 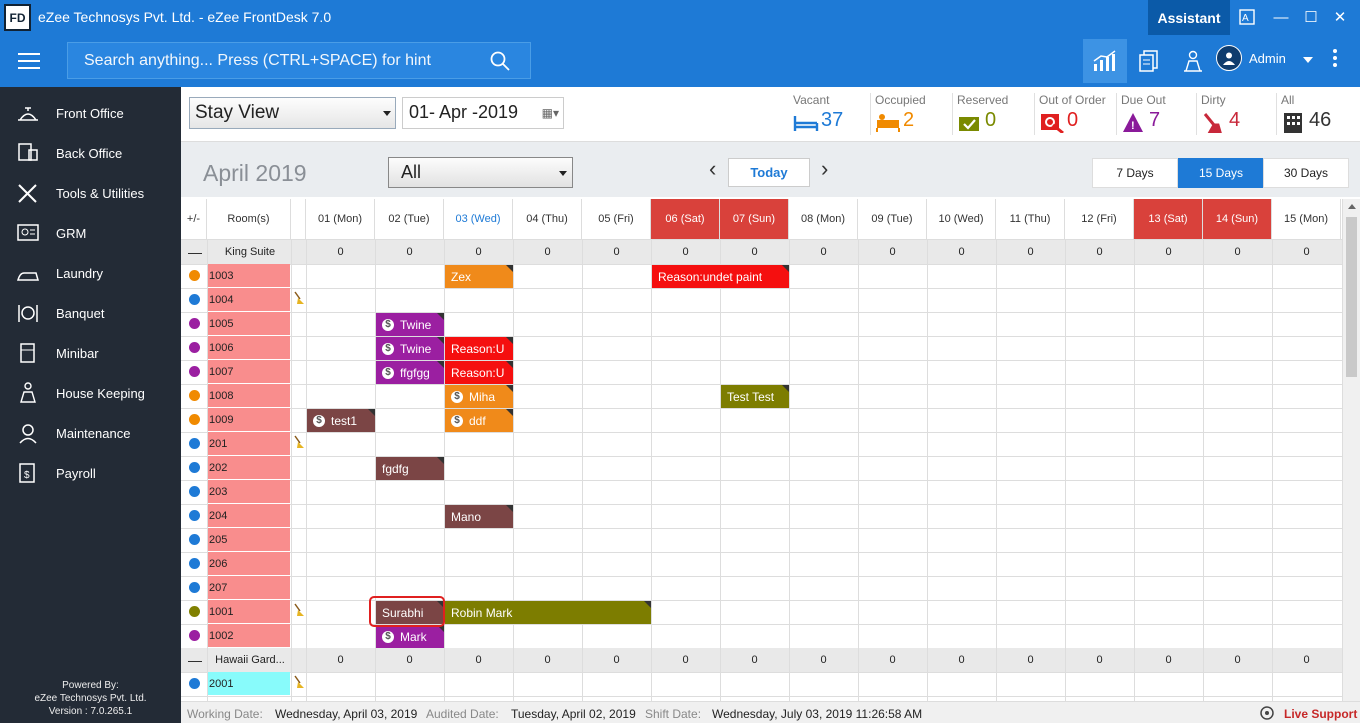 I want to click on range-15-days-button: 15 Days, so click(x=1221, y=173).